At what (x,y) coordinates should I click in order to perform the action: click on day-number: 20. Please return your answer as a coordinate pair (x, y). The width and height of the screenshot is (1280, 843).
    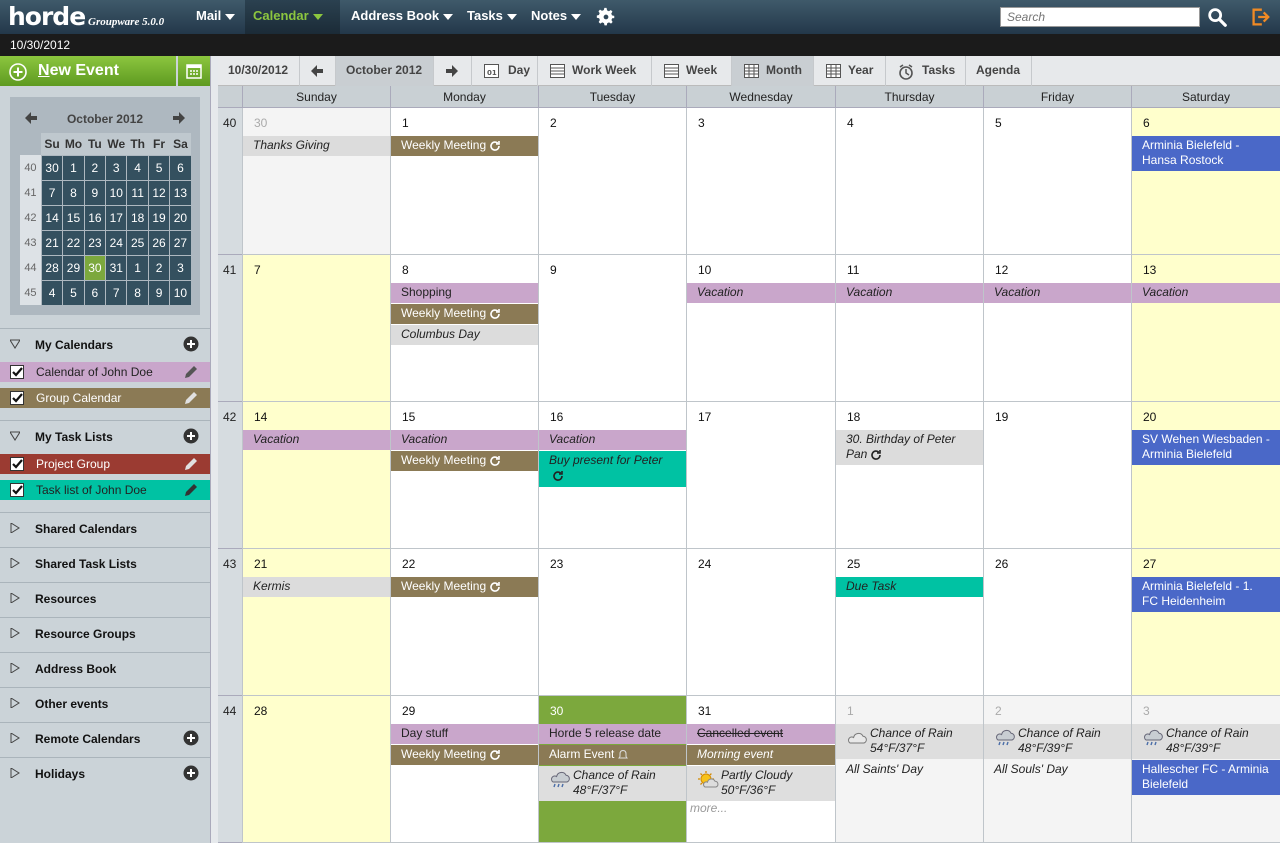
    Looking at the image, I should click on (1149, 417).